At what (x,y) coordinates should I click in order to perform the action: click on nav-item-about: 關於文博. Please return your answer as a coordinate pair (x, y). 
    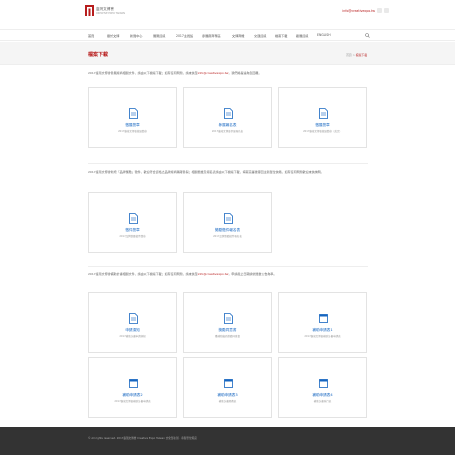
    Looking at the image, I should click on (113, 35).